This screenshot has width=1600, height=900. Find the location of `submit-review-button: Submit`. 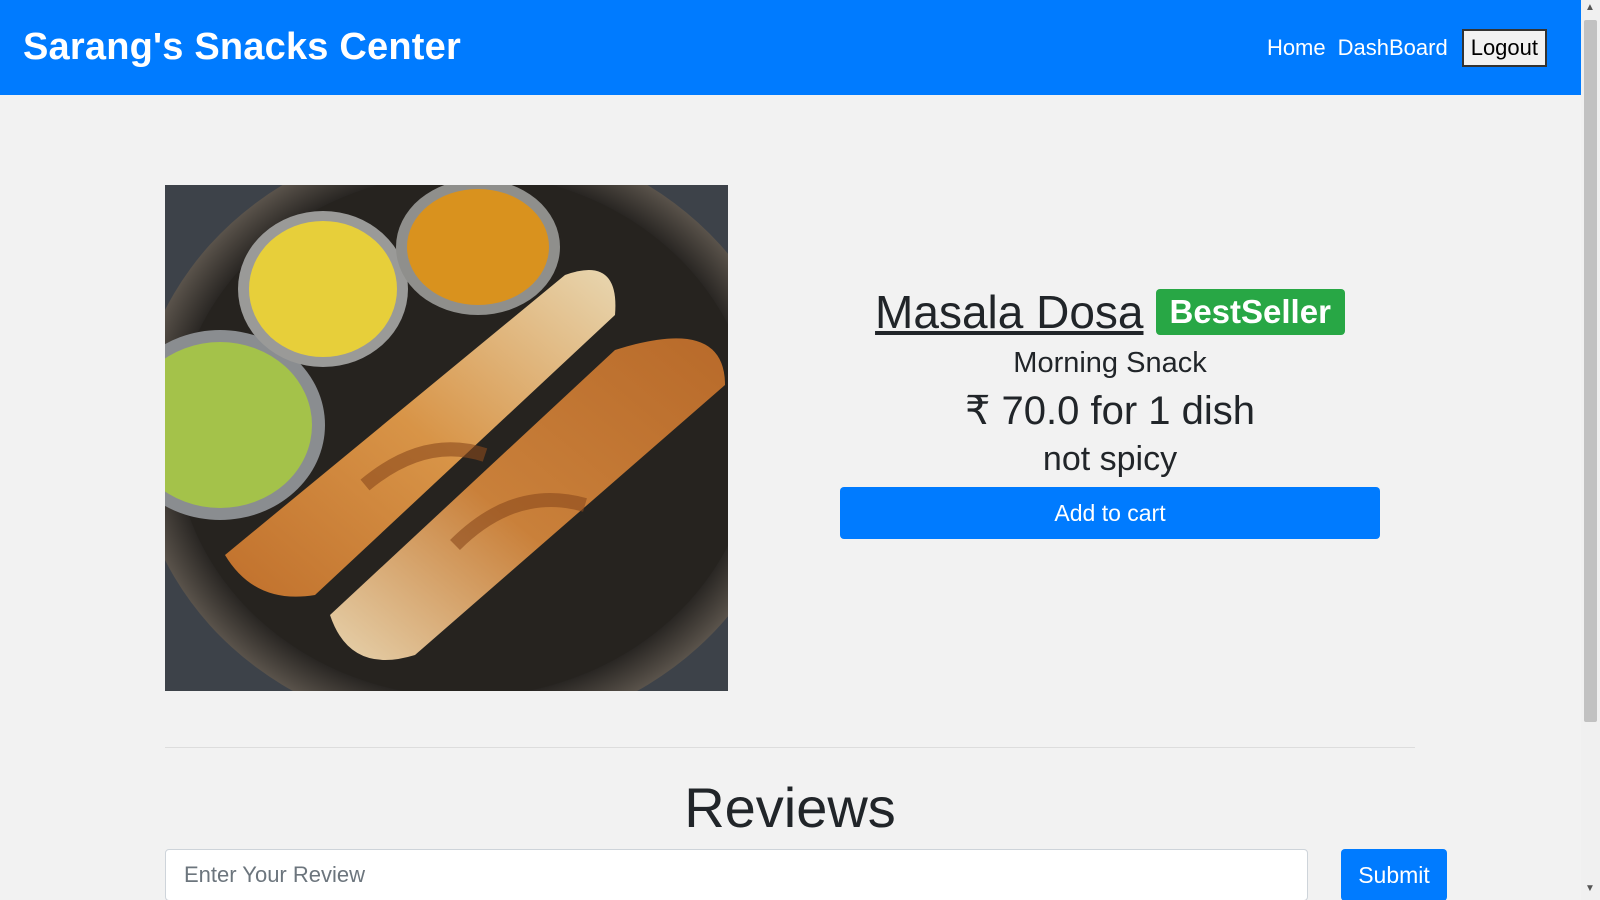

submit-review-button: Submit is located at coordinates (1394, 874).